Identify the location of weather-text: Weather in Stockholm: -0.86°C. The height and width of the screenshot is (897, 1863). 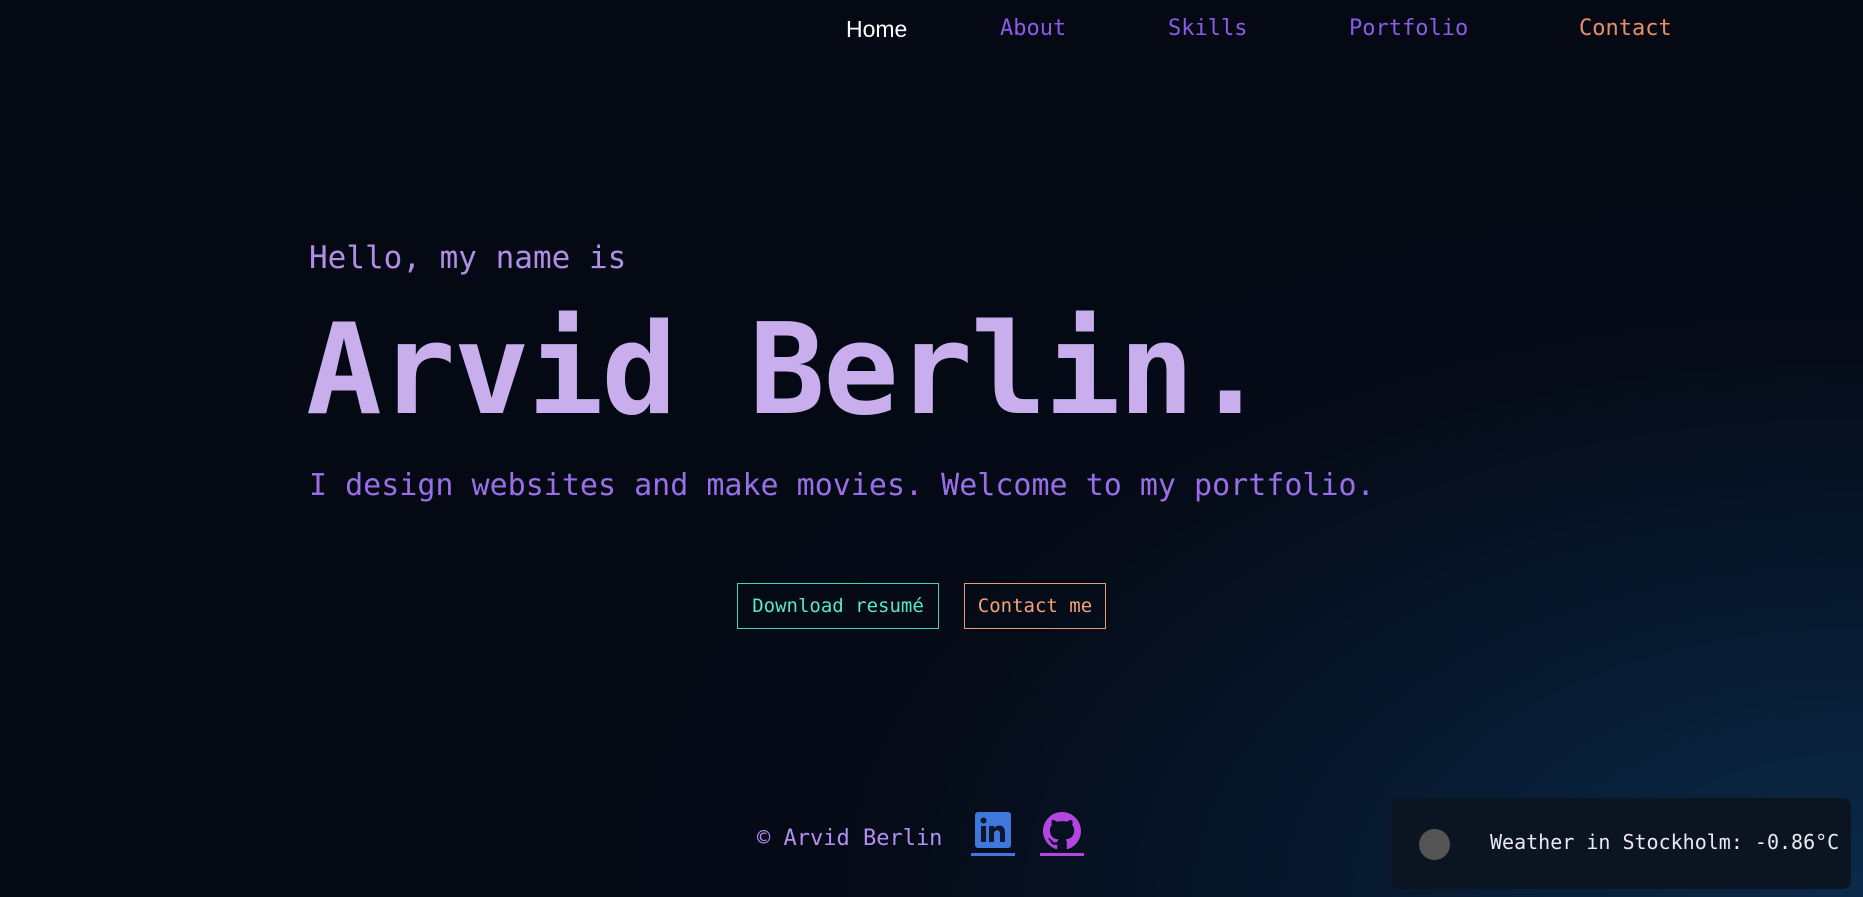
(1665, 842).